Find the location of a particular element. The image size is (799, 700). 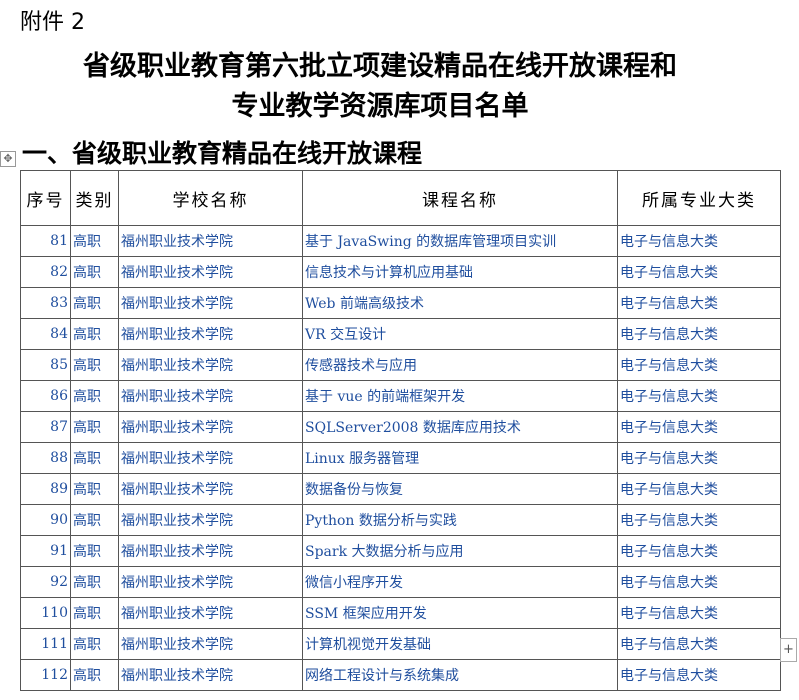

table-row: 90 高职 福州职业技术学院 Python 数据分析与实践 电子与信息大类 is located at coordinates (400, 520).